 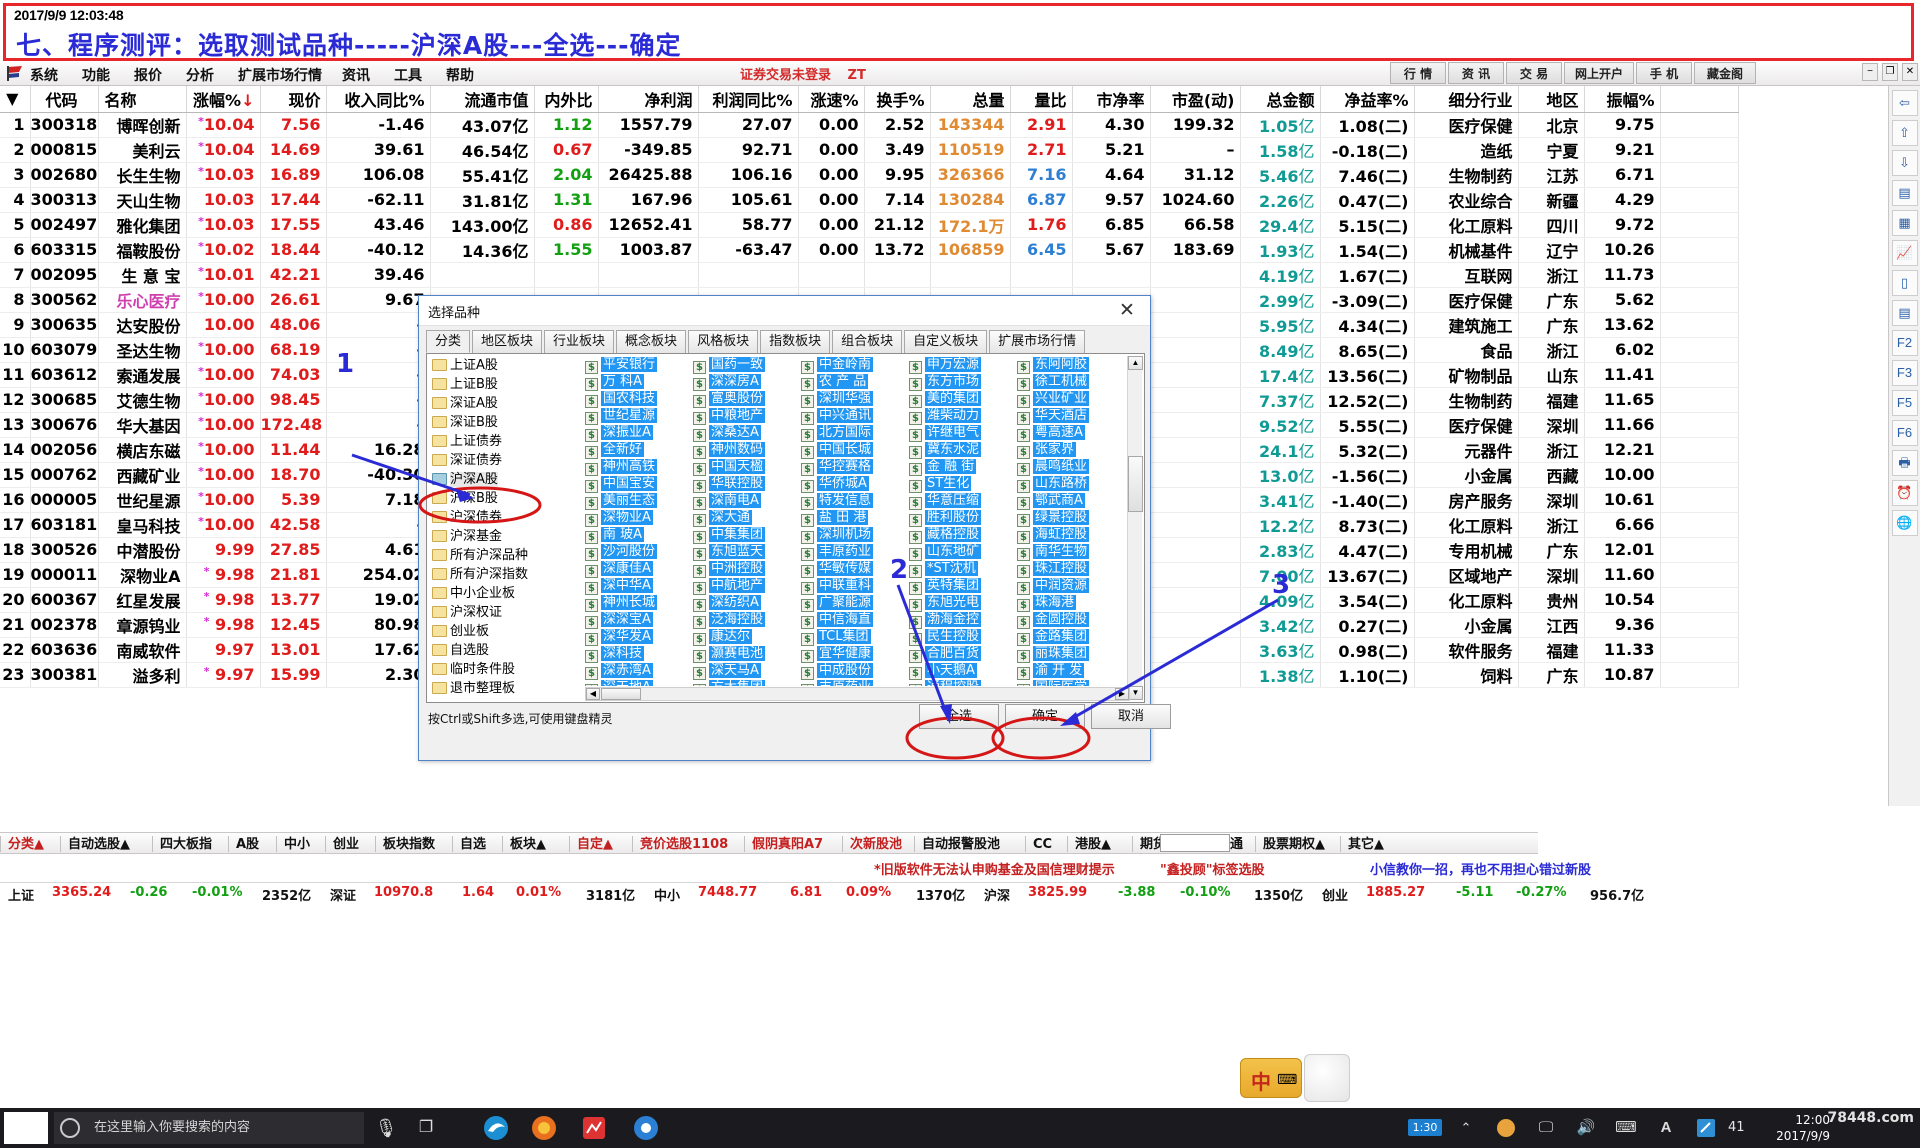 I want to click on column-header-0: ▼, so click(x=15, y=99).